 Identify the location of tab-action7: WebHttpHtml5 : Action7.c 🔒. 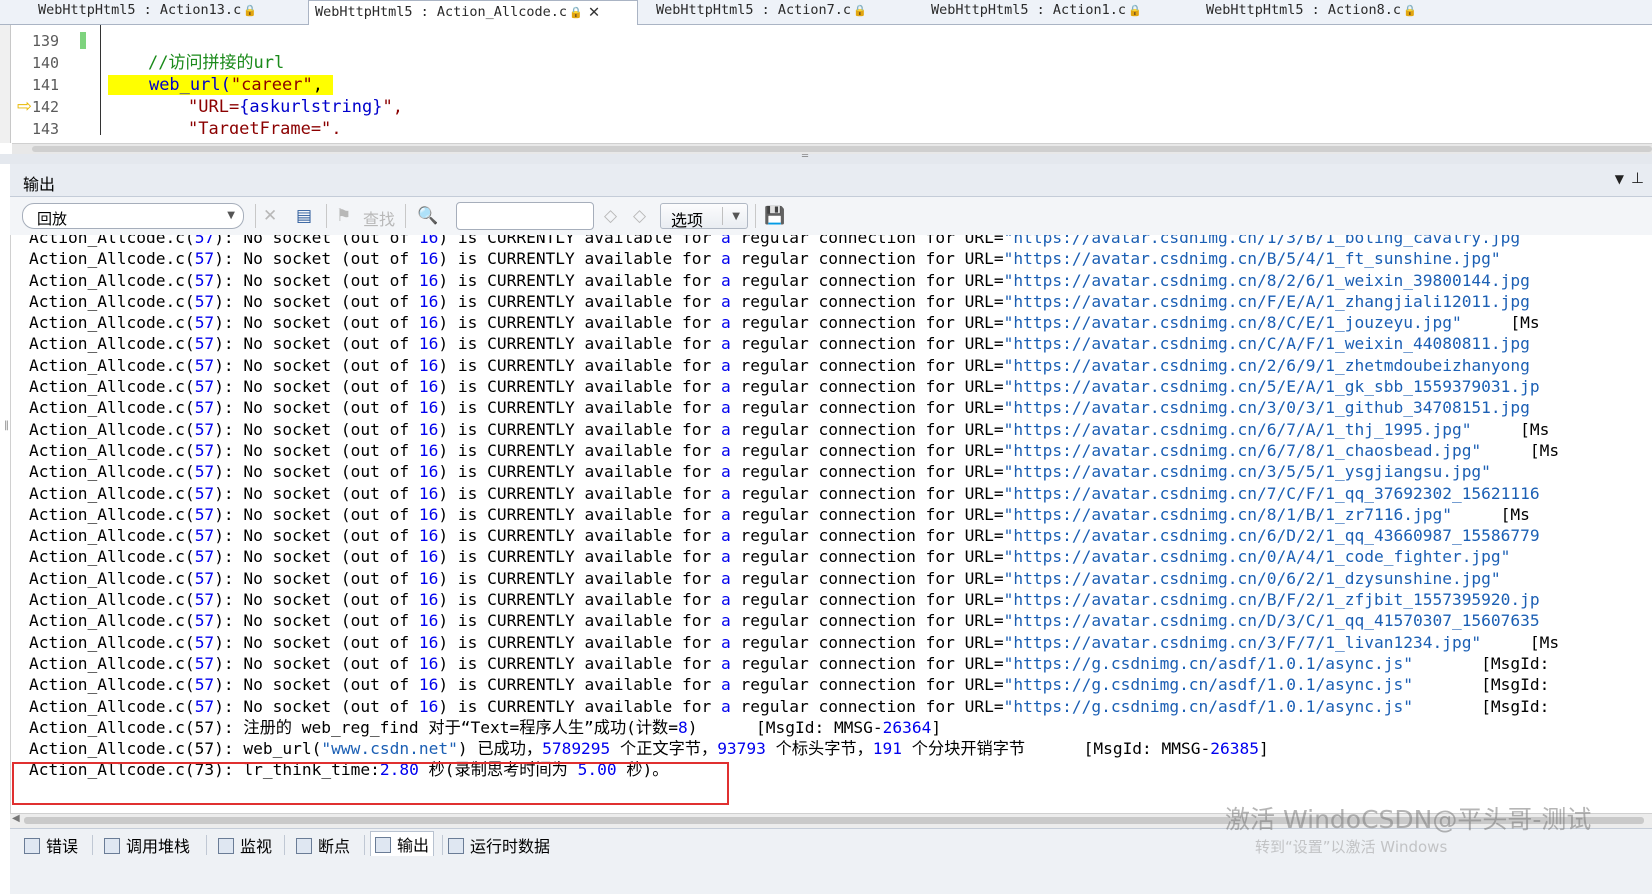
(775, 11).